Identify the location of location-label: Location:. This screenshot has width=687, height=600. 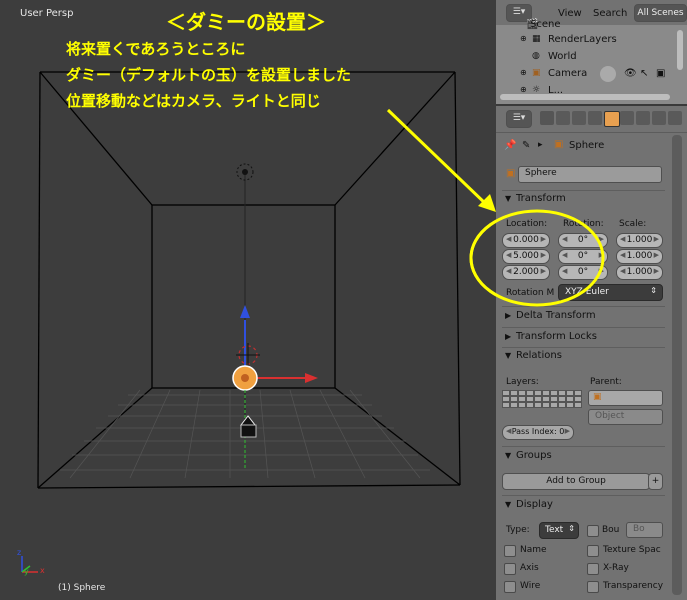
(527, 224).